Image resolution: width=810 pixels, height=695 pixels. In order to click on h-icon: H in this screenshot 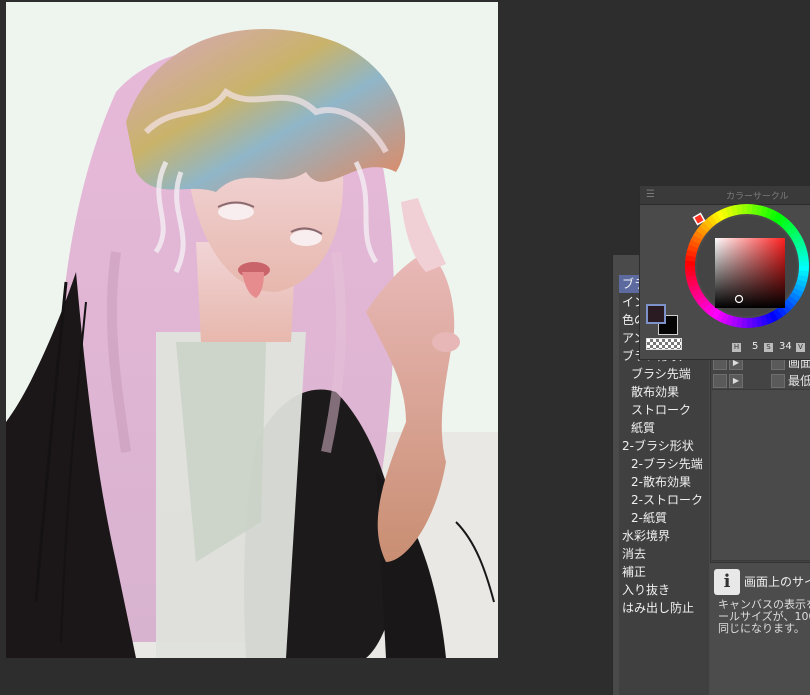, I will do `click(736, 347)`.